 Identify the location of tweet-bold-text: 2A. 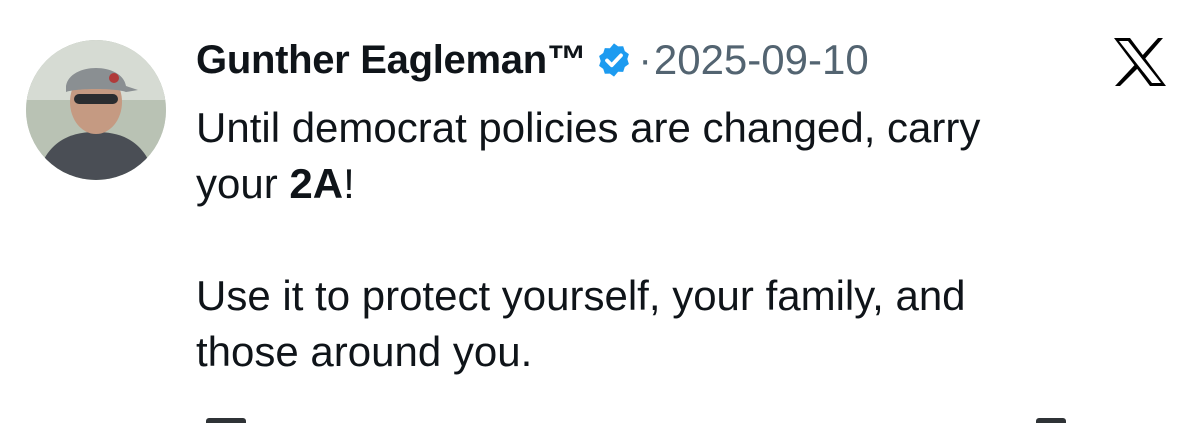
(316, 183).